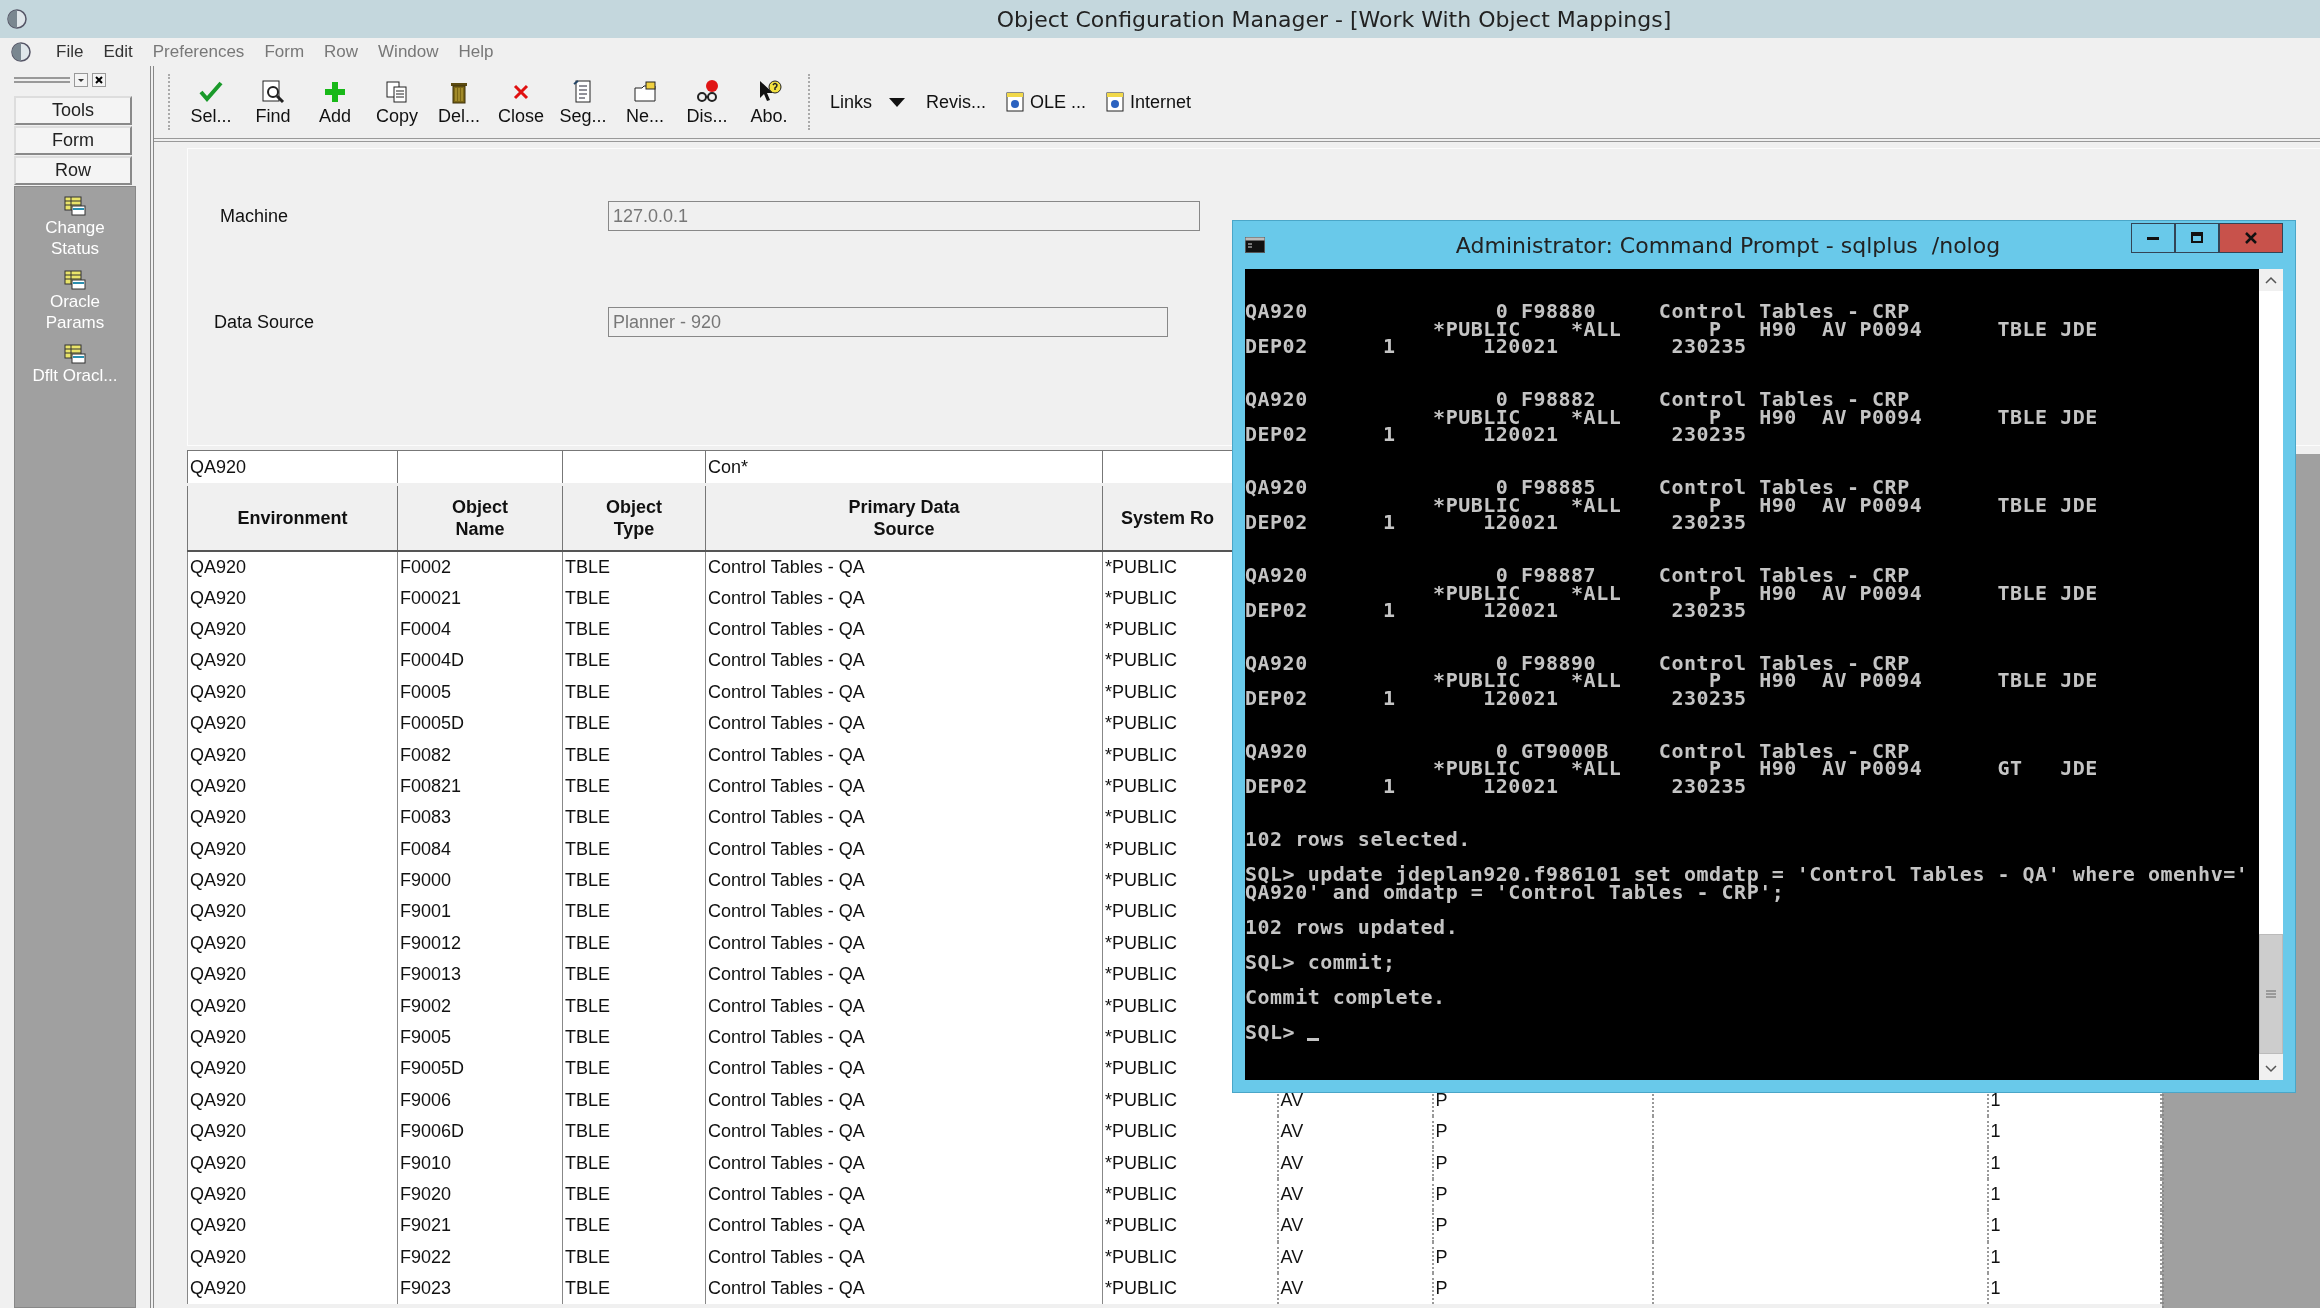  Describe the element at coordinates (335, 102) in the screenshot. I see `toolbar-button: Add` at that location.